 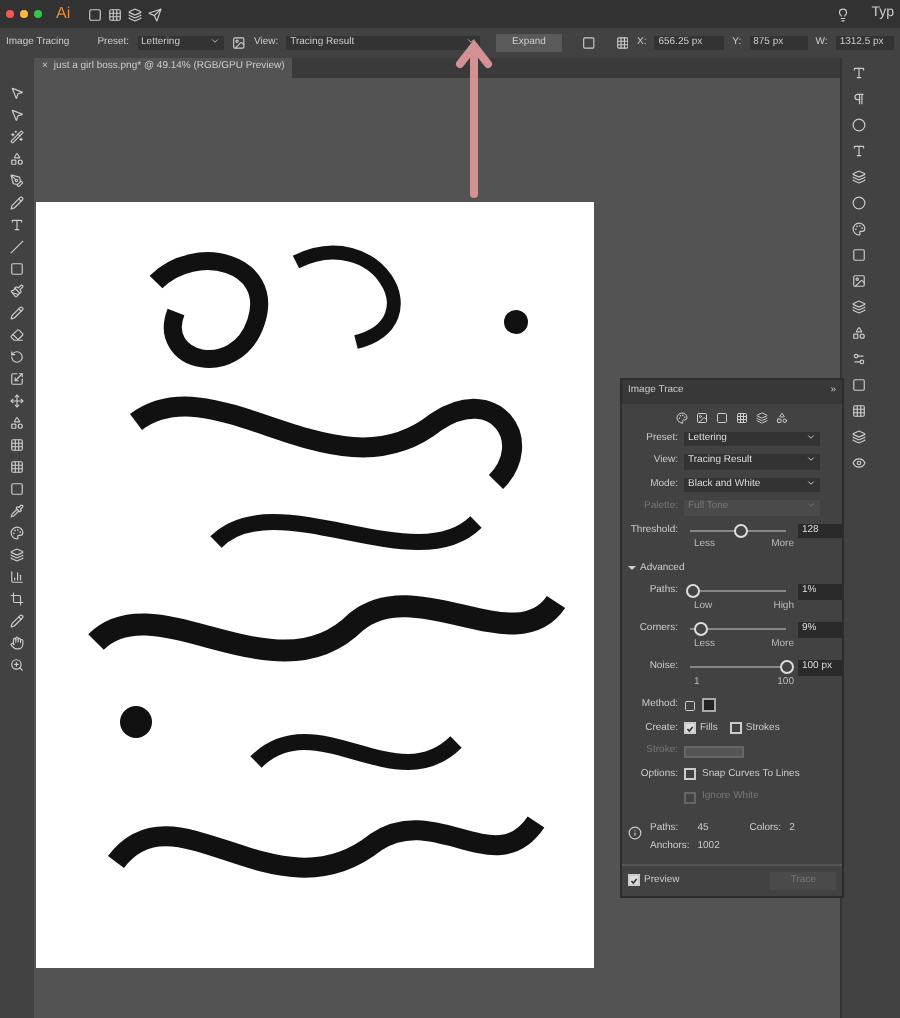 I want to click on info-icon, so click(x=635, y=832).